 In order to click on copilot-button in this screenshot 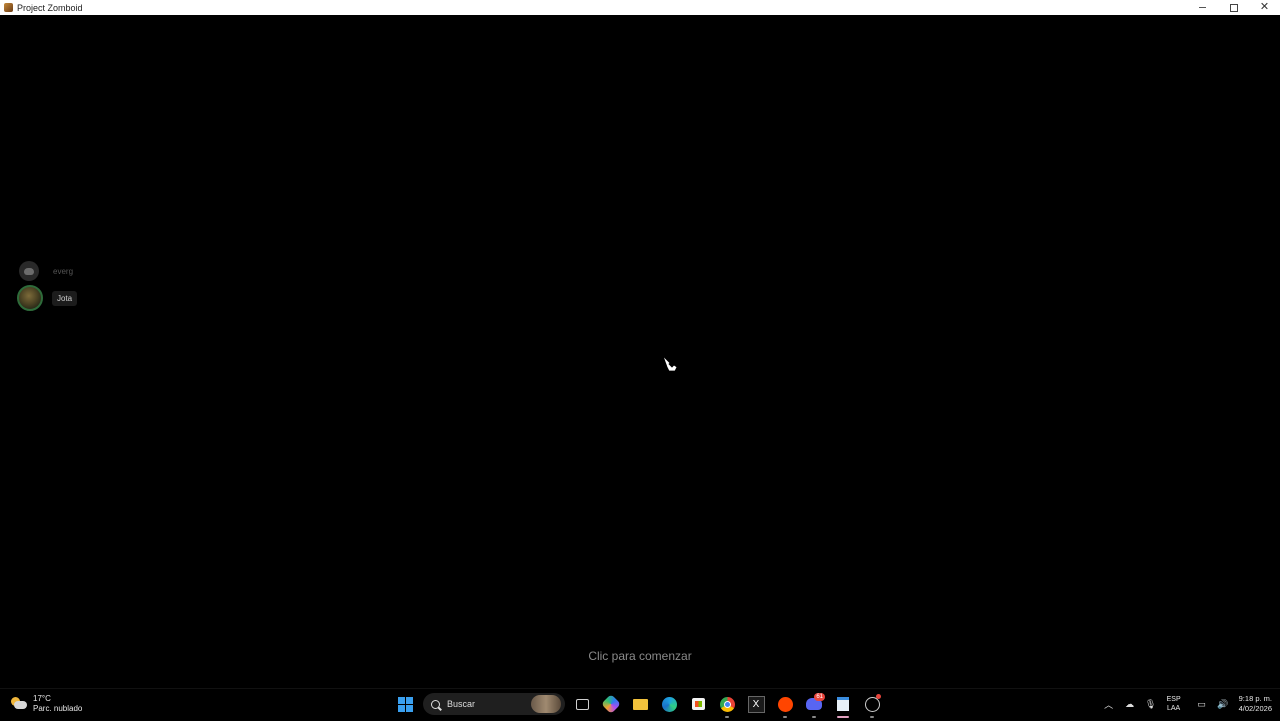, I will do `click(611, 704)`.